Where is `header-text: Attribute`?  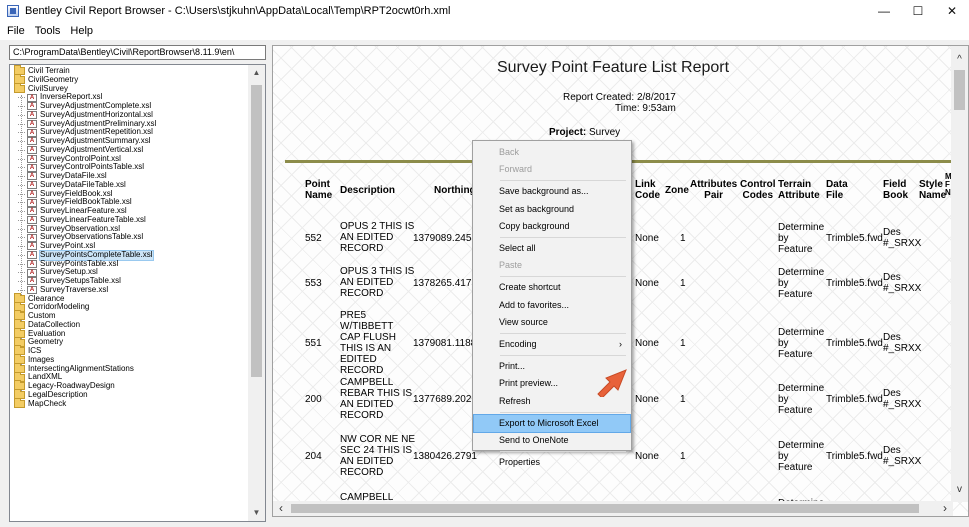 header-text: Attribute is located at coordinates (799, 195).